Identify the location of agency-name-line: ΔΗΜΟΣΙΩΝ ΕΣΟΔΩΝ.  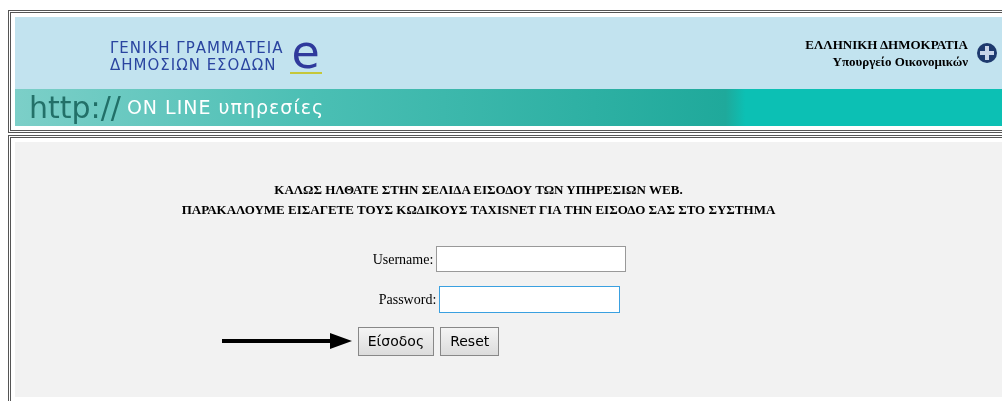
(194, 65).